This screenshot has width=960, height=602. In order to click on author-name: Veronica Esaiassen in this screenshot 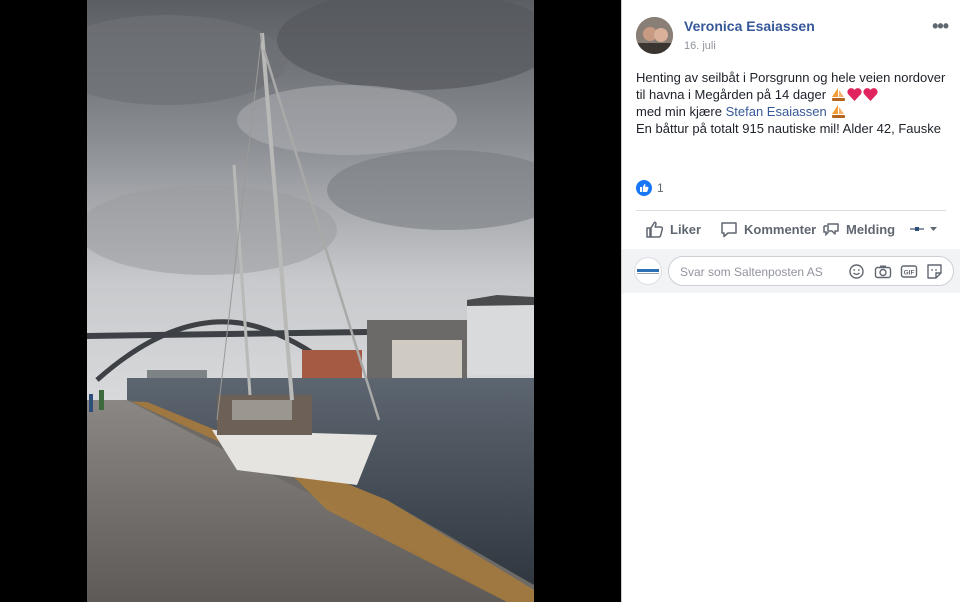, I will do `click(749, 26)`.